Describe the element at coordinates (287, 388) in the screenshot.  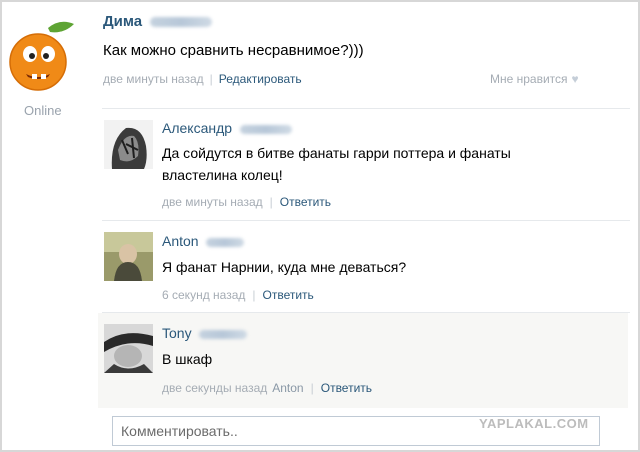
I see `reply-to-name: Anton` at that location.